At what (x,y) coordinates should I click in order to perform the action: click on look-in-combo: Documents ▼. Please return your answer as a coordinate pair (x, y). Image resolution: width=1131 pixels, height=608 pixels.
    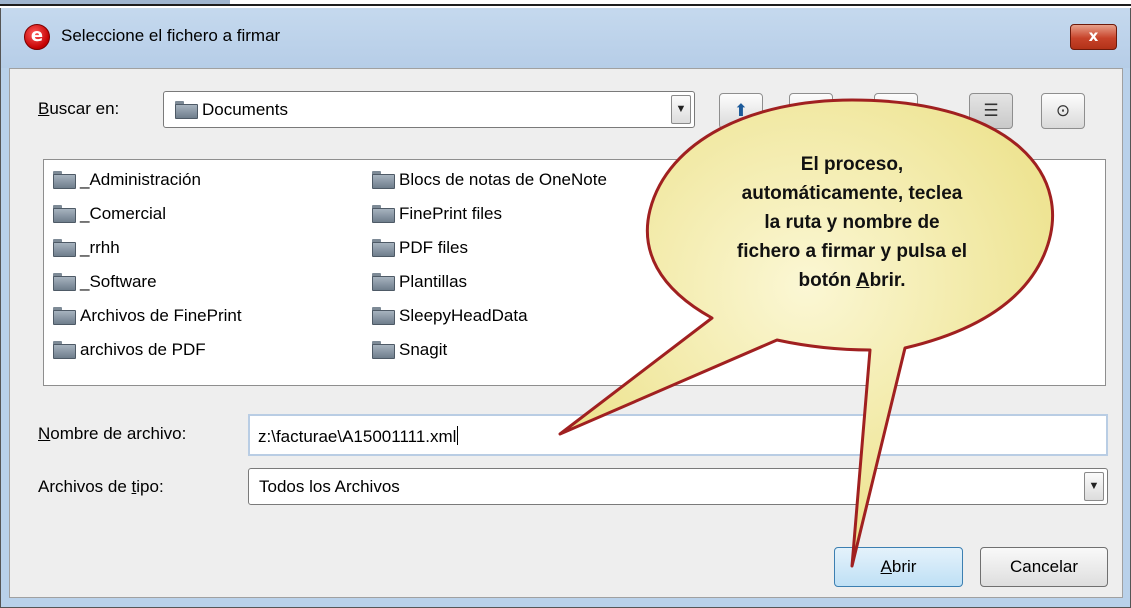
    Looking at the image, I should click on (429, 109).